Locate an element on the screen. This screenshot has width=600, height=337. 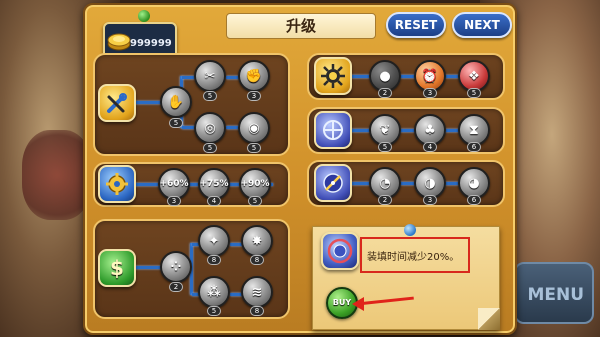
cash-icon: ❖ is located at coordinates (474, 76).